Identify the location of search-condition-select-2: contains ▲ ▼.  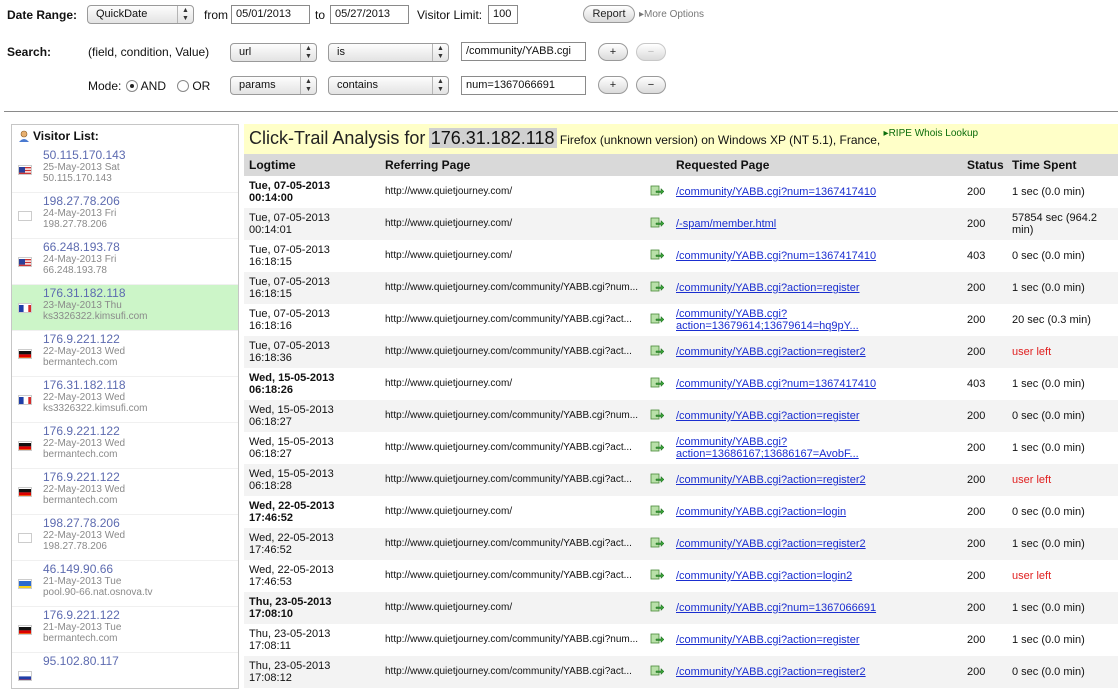
(388, 85).